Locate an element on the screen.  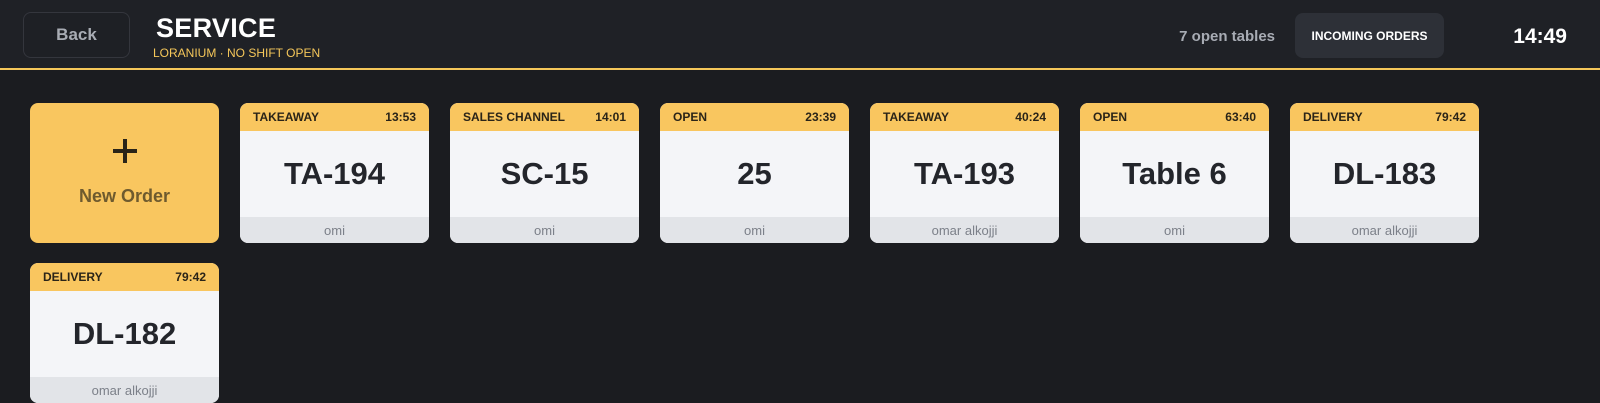
new-order-button: New Order is located at coordinates (124, 173).